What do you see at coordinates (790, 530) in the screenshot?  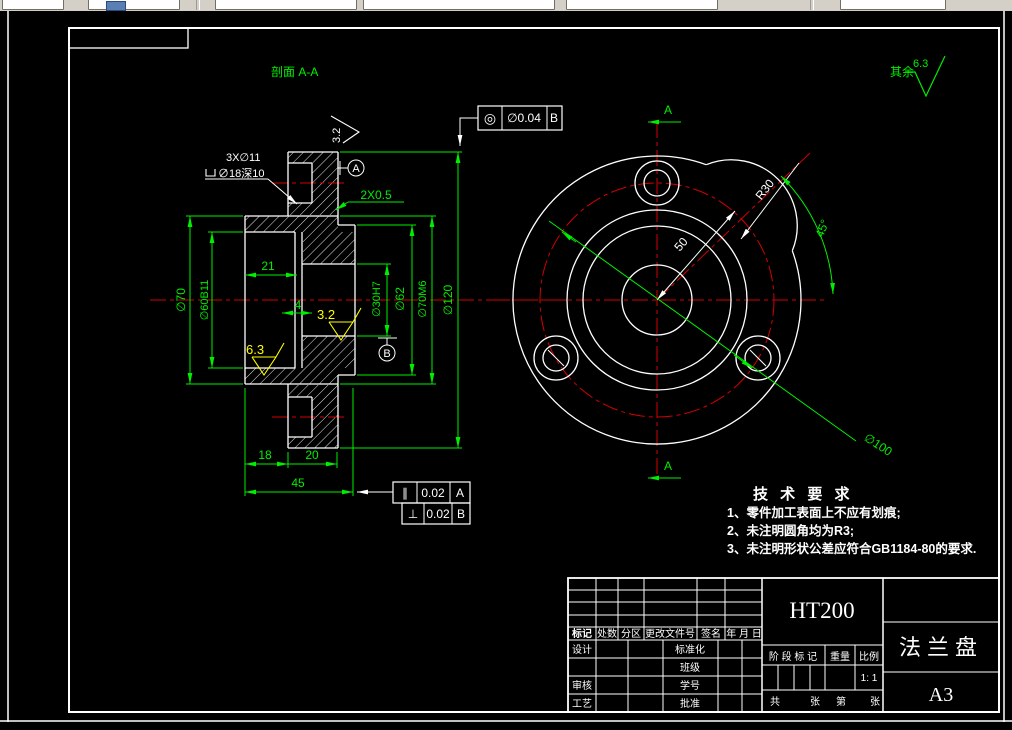 I see `tech-req-item-2: 2、未注明圆角均为R3;` at bounding box center [790, 530].